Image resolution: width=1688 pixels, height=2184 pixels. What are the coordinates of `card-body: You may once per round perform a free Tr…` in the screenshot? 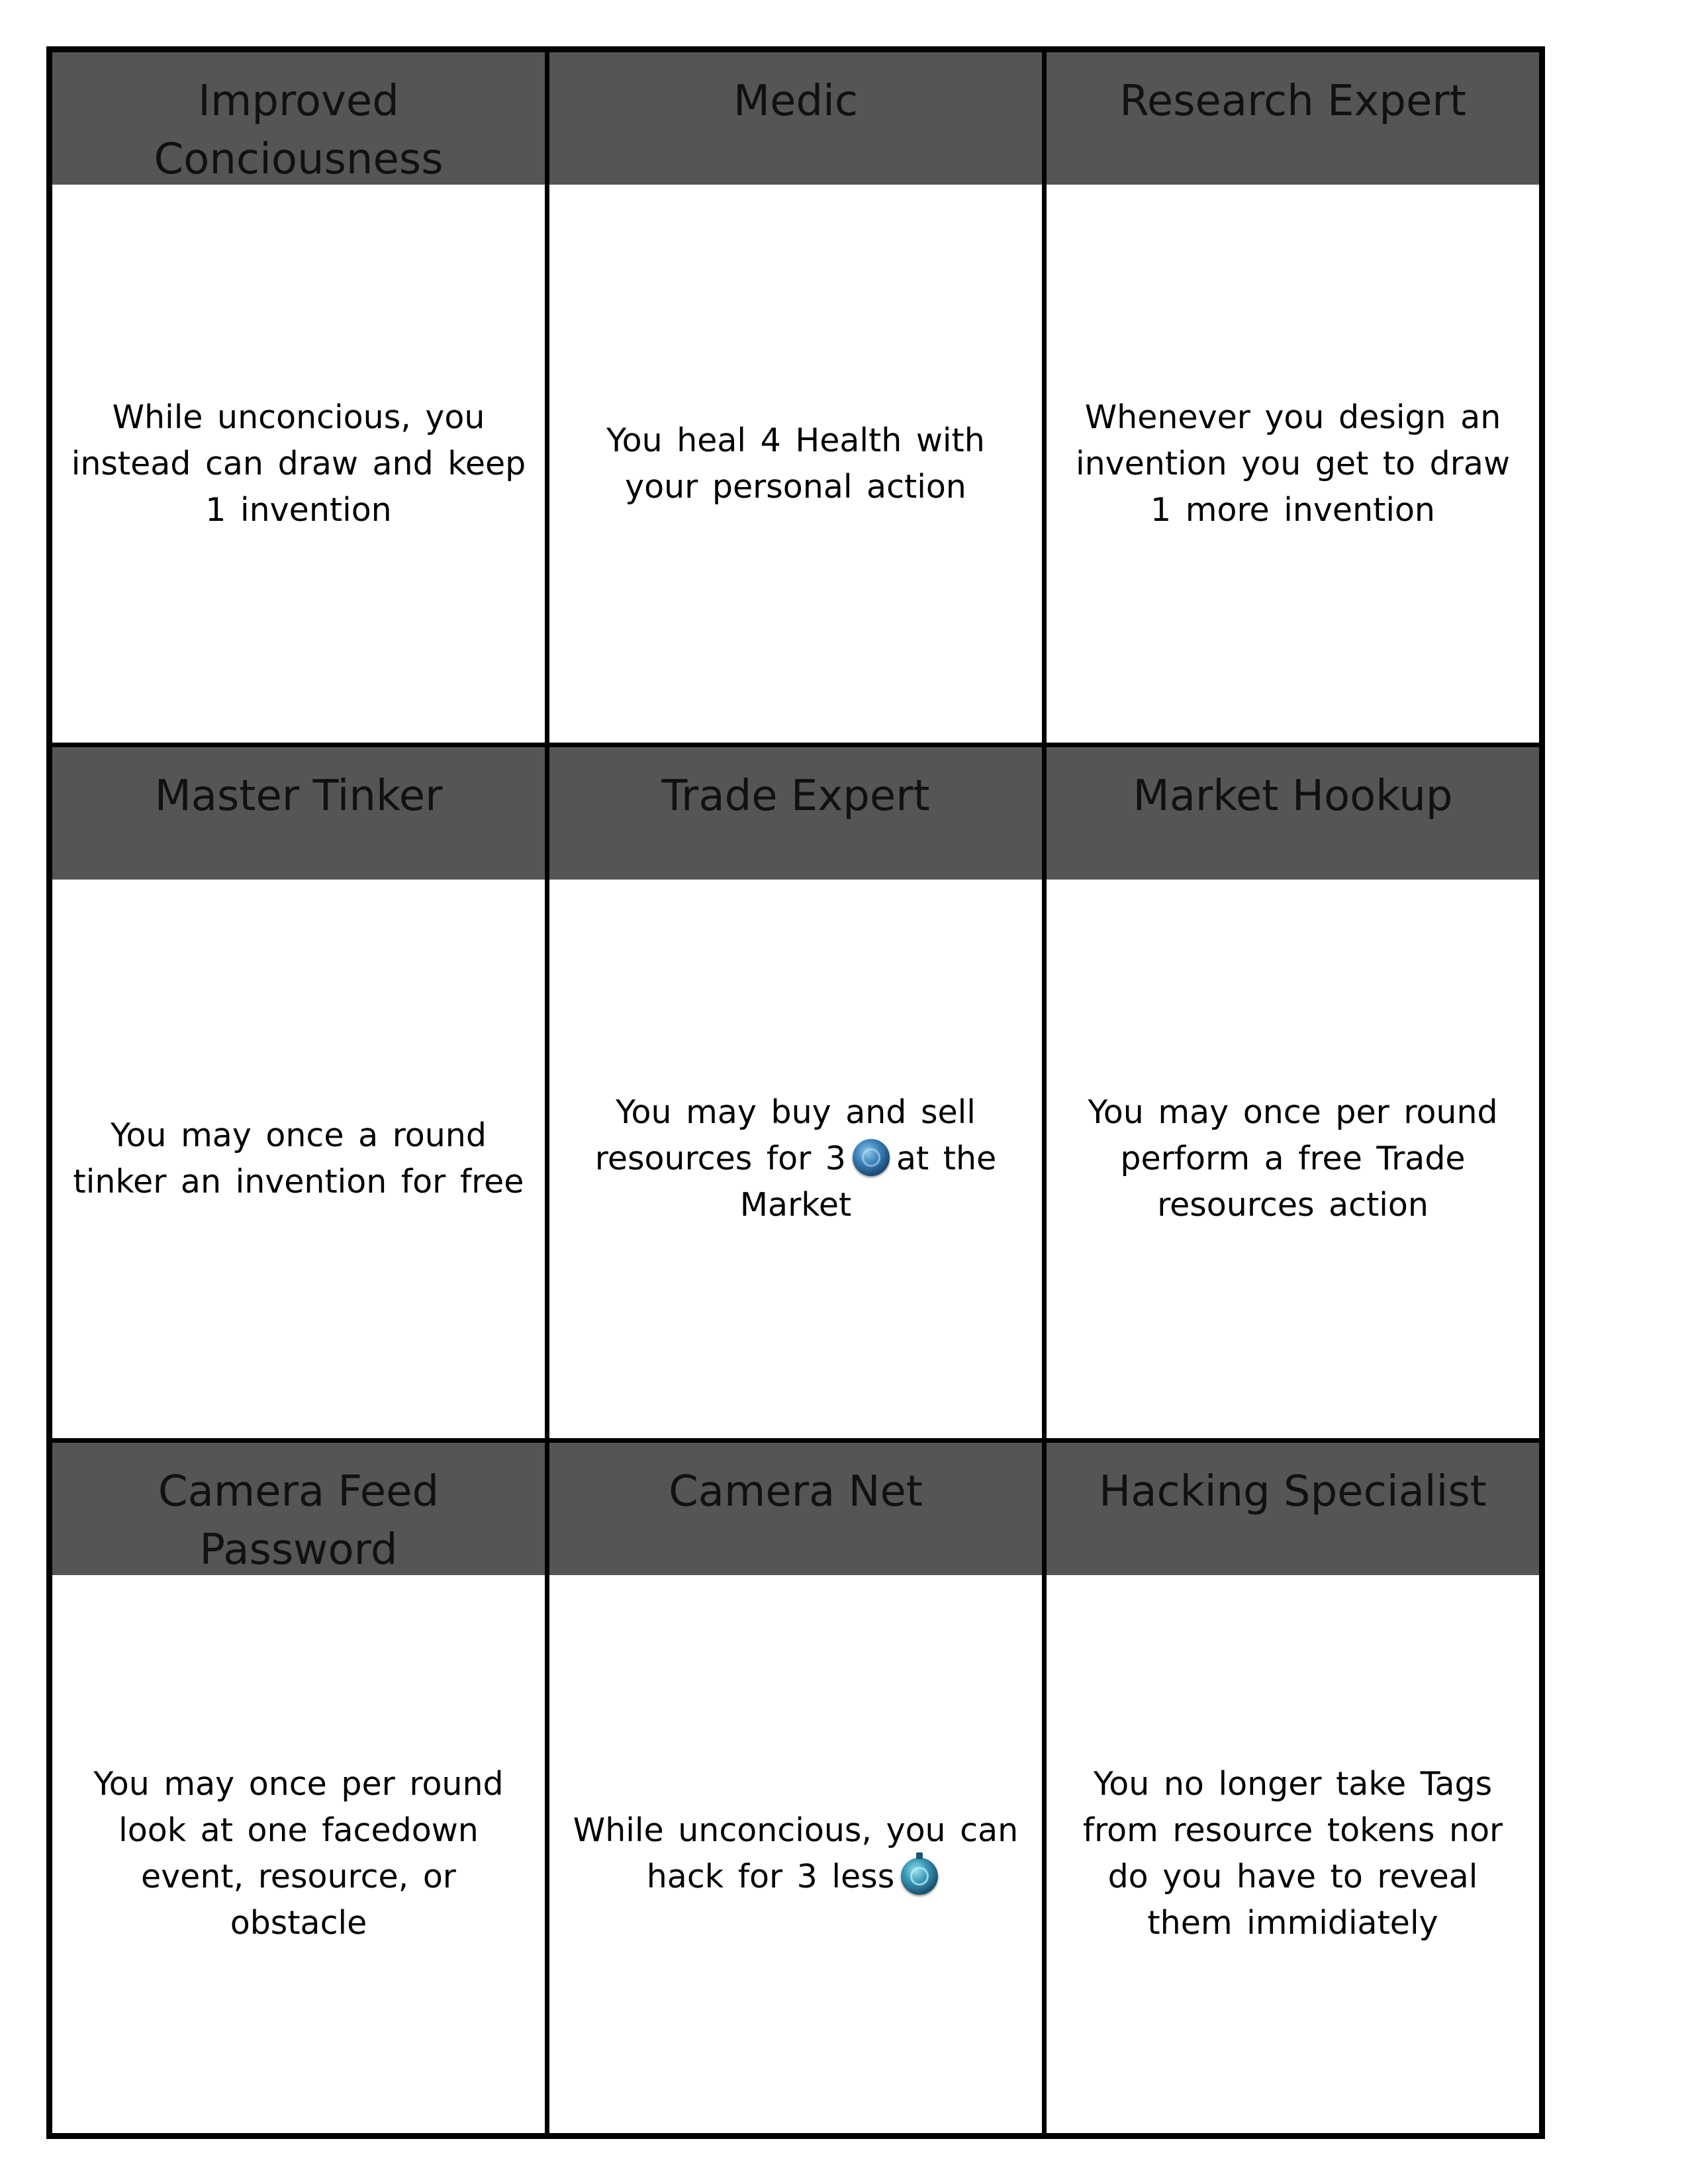 It's located at (1293, 1158).